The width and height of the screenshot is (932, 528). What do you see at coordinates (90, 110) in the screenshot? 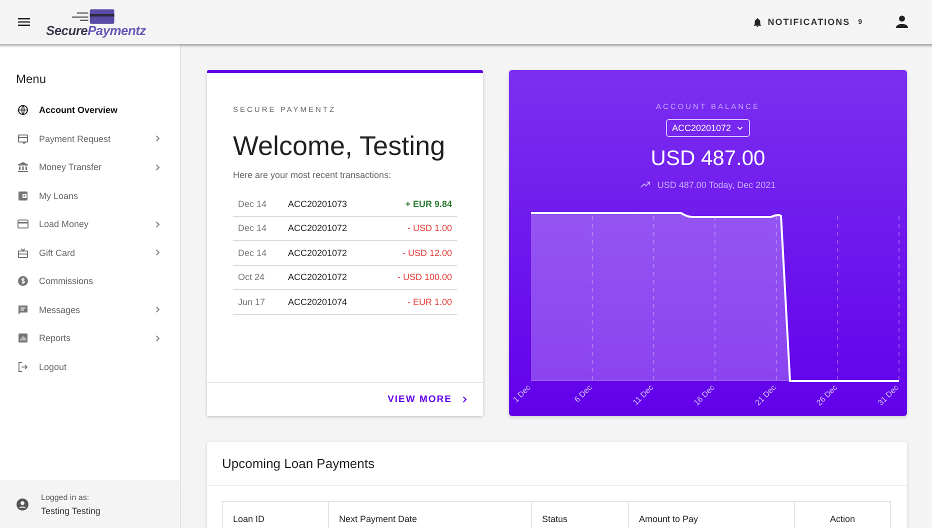
I see `sidebar-item: Account Overview` at bounding box center [90, 110].